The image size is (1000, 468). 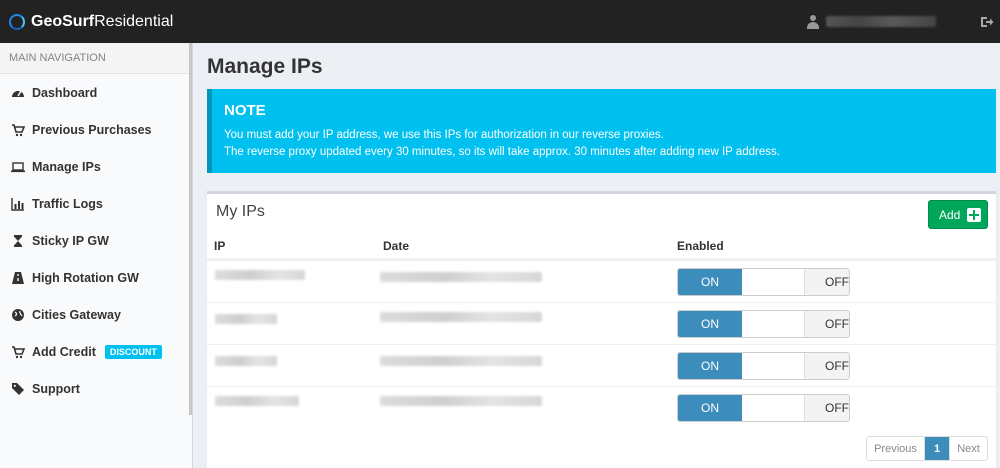 I want to click on sidebar-item-traffic-logs: Traffic Logs, so click(x=95, y=203).